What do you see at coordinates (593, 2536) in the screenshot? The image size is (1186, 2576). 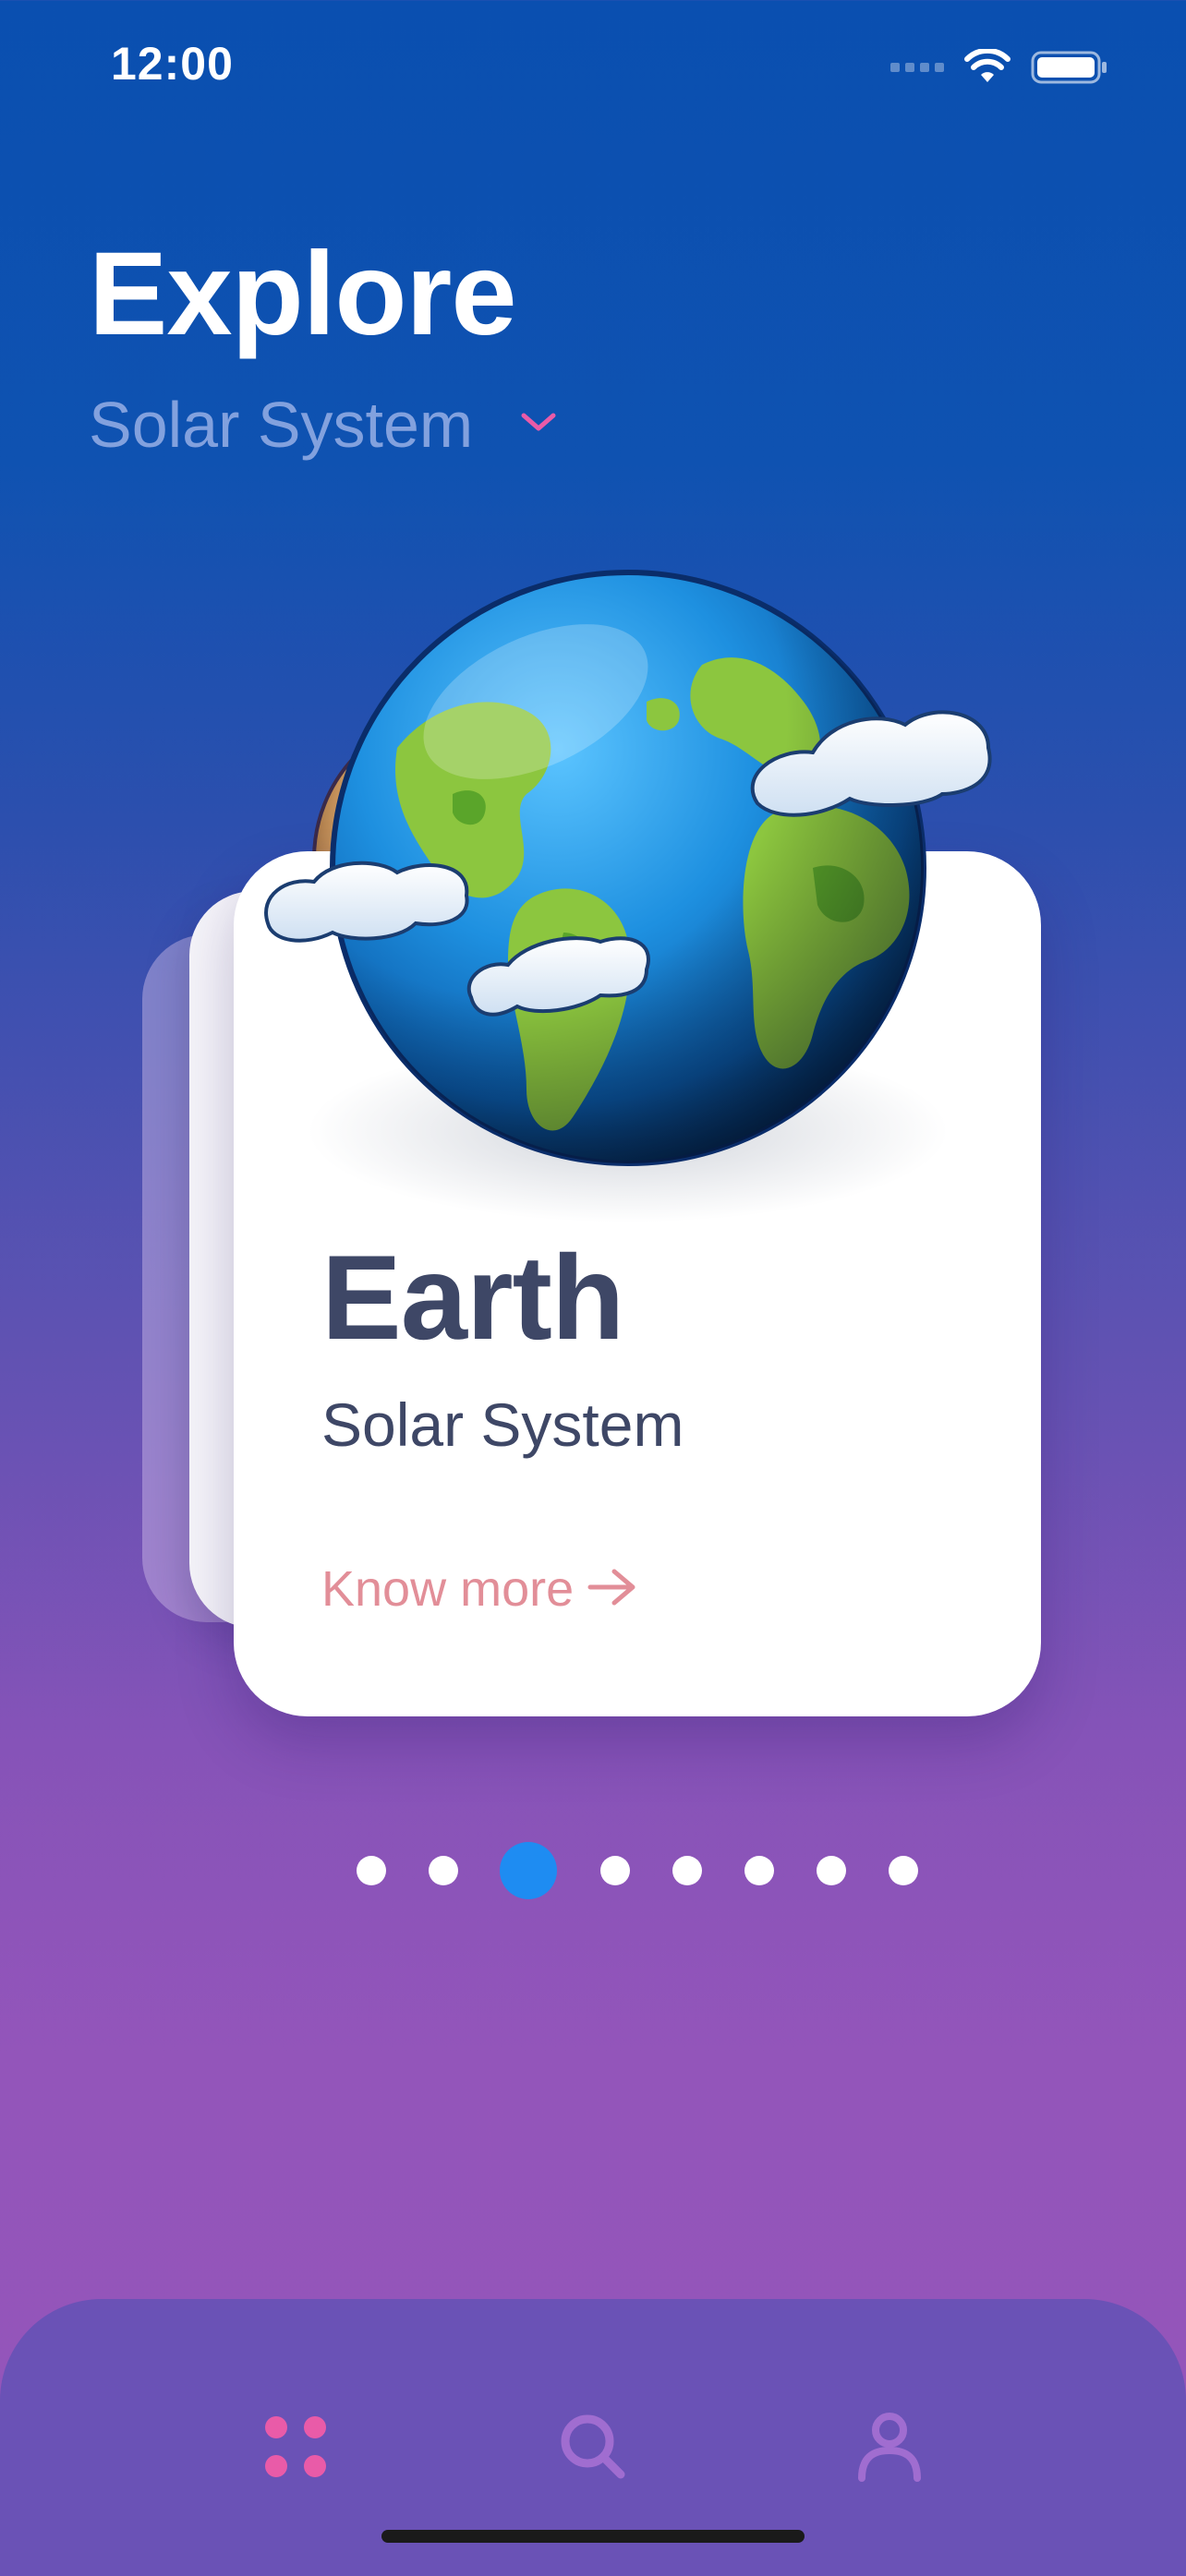 I see `home-indicator` at bounding box center [593, 2536].